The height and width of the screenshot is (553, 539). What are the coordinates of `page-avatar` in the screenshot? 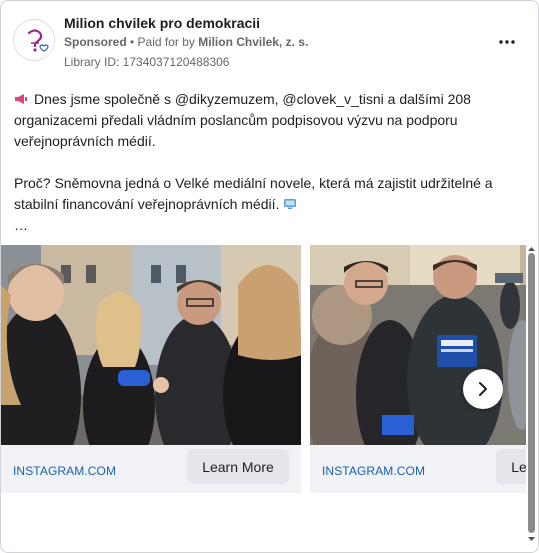 It's located at (34, 40).